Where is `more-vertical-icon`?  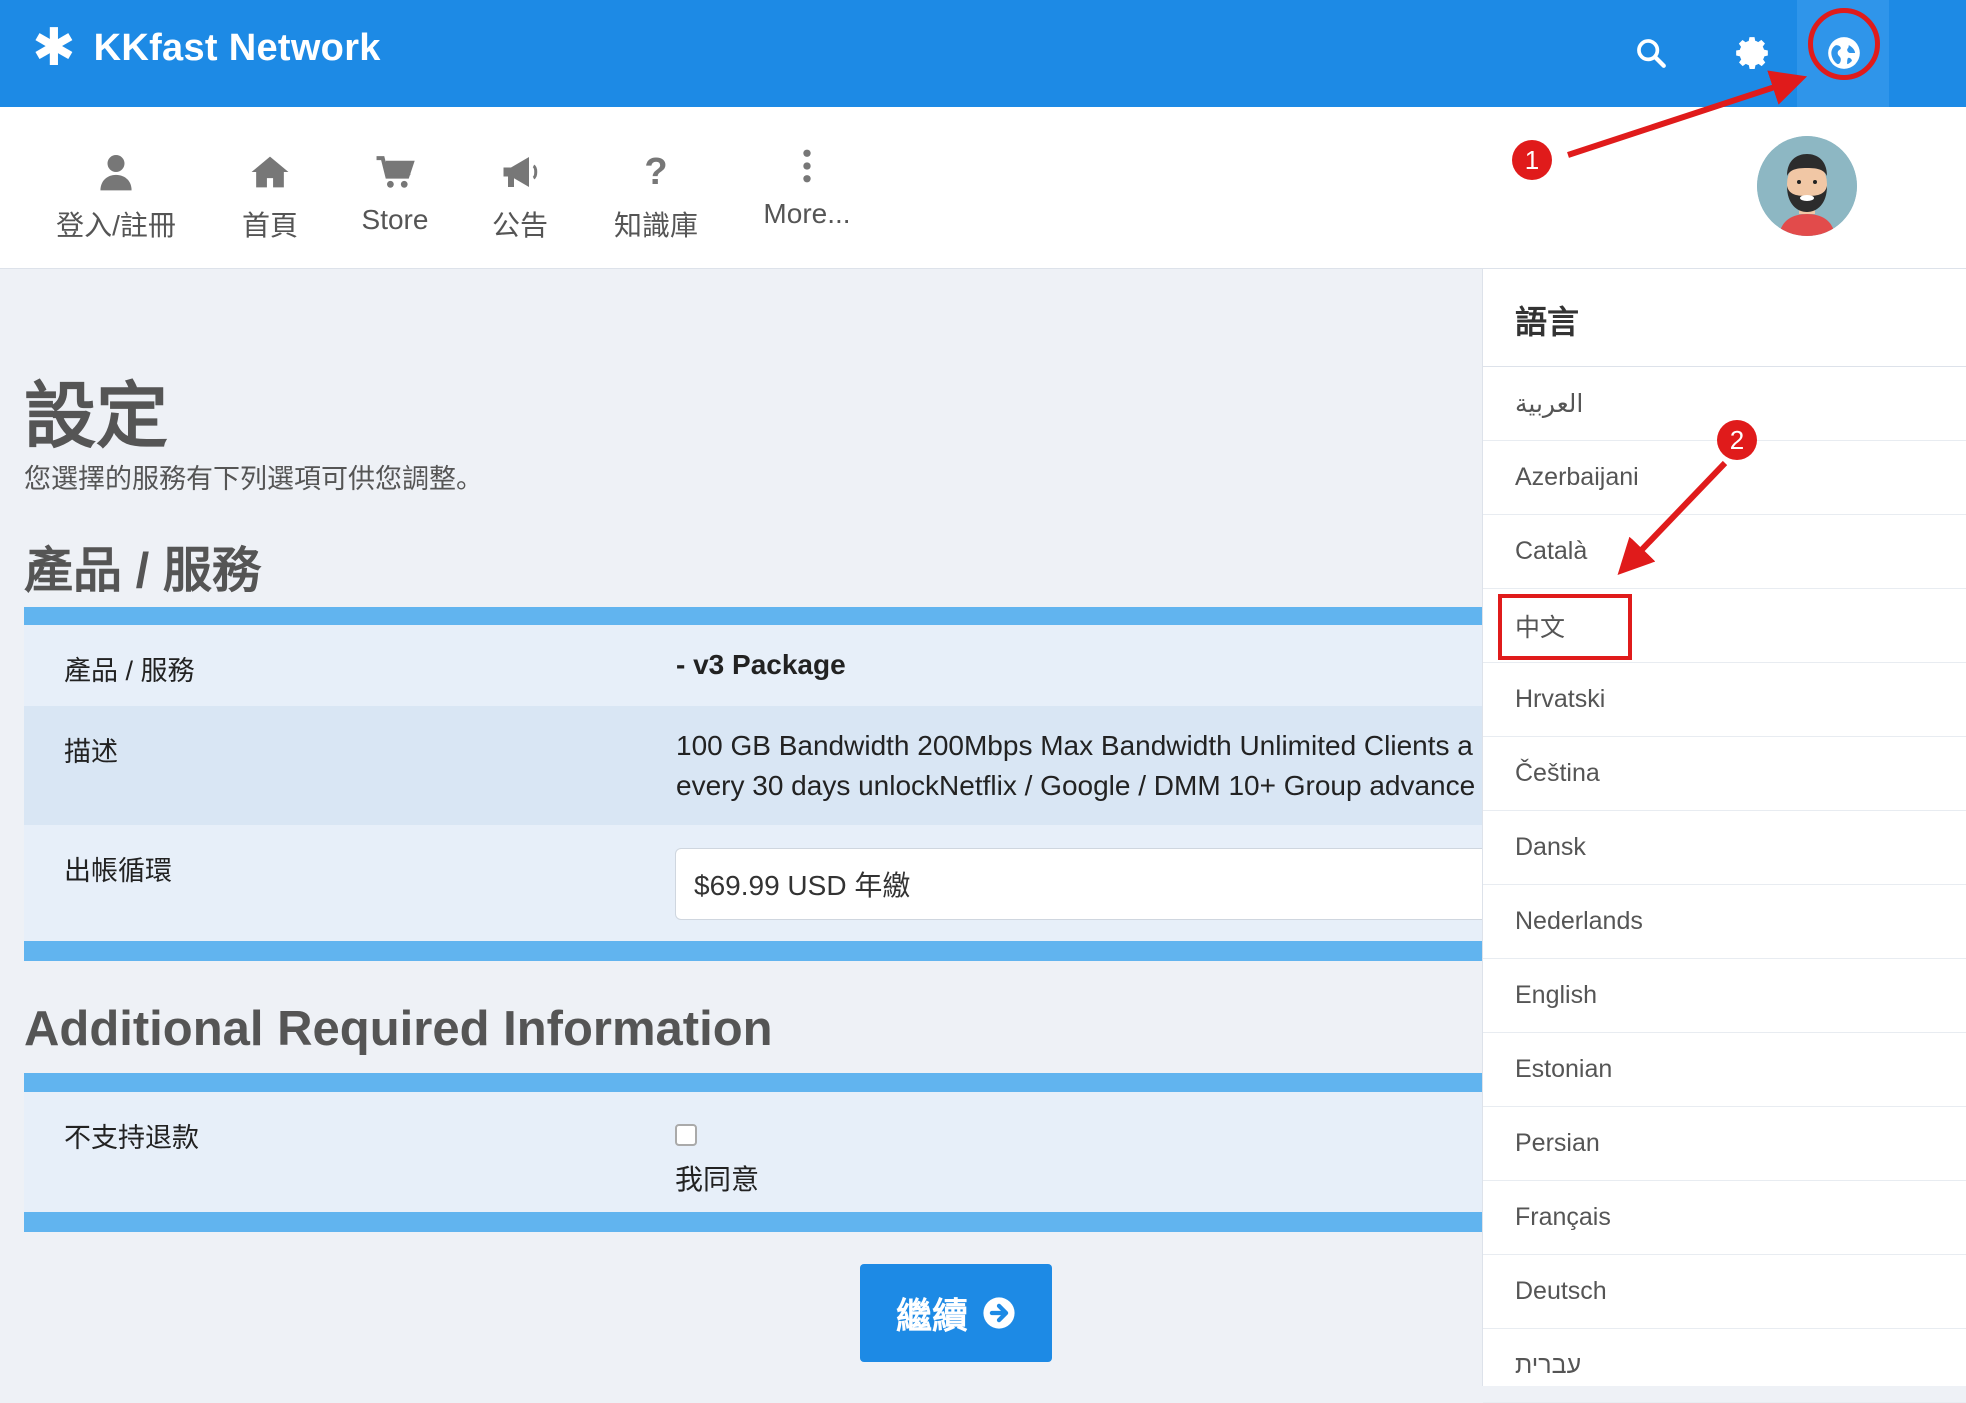 more-vertical-icon is located at coordinates (807, 166).